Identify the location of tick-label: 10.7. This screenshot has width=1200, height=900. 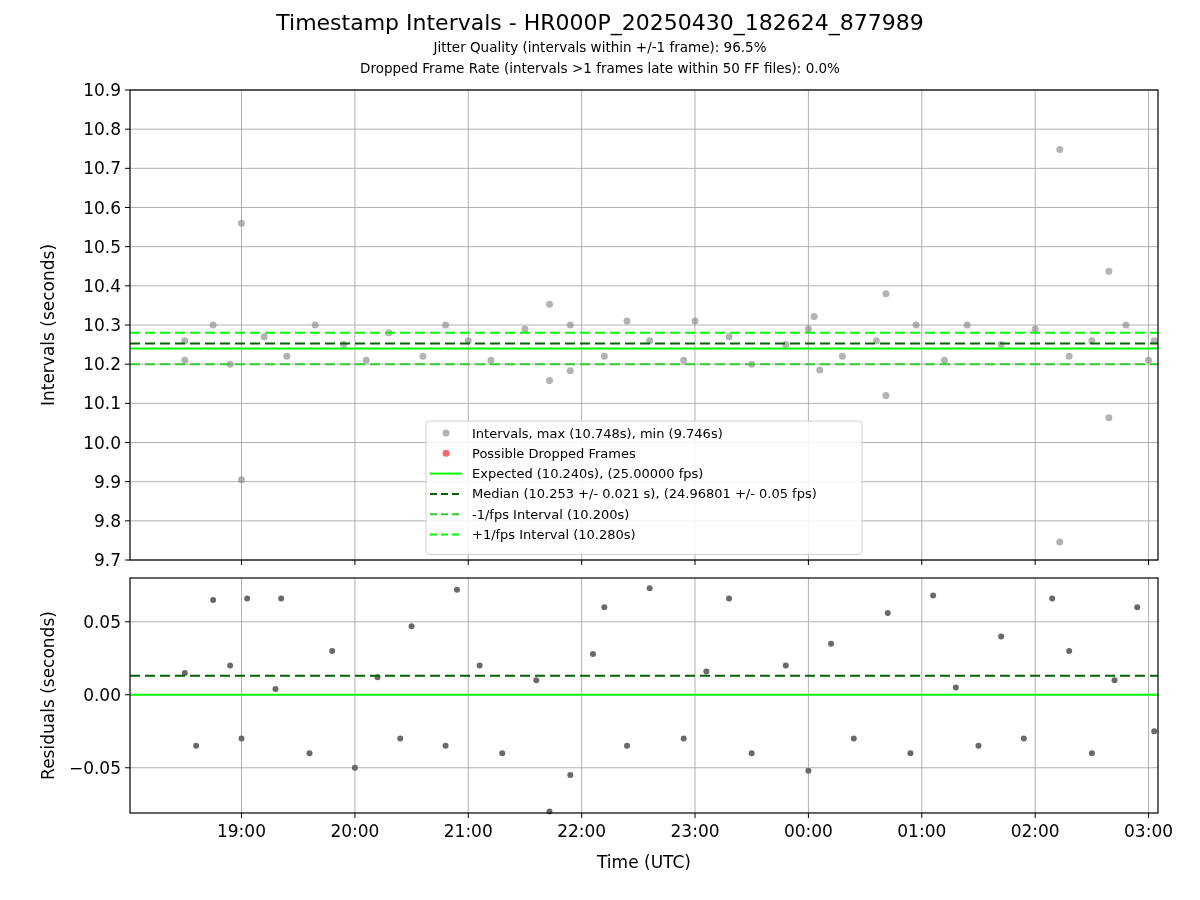
(102, 168).